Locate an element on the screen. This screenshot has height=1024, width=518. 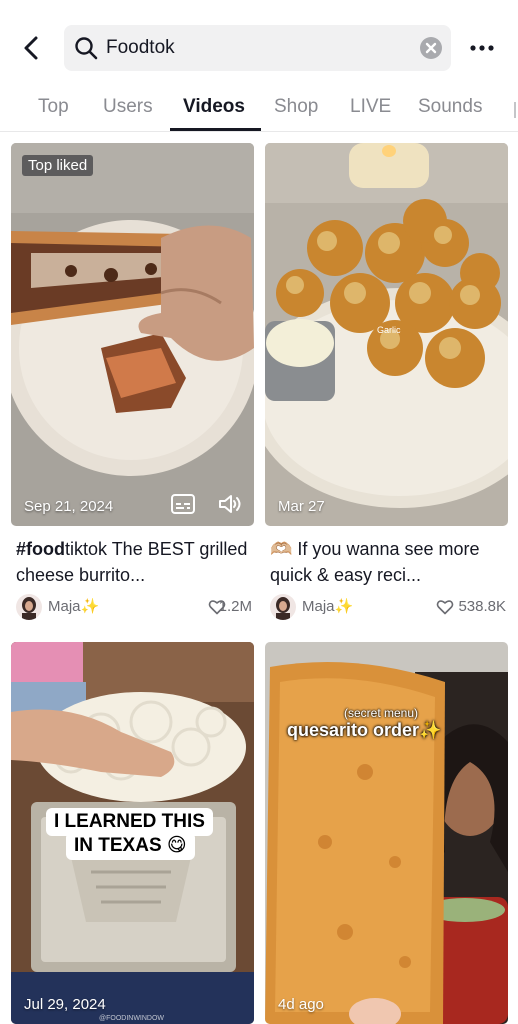
caption-hashtag: #food is located at coordinates (40, 549).